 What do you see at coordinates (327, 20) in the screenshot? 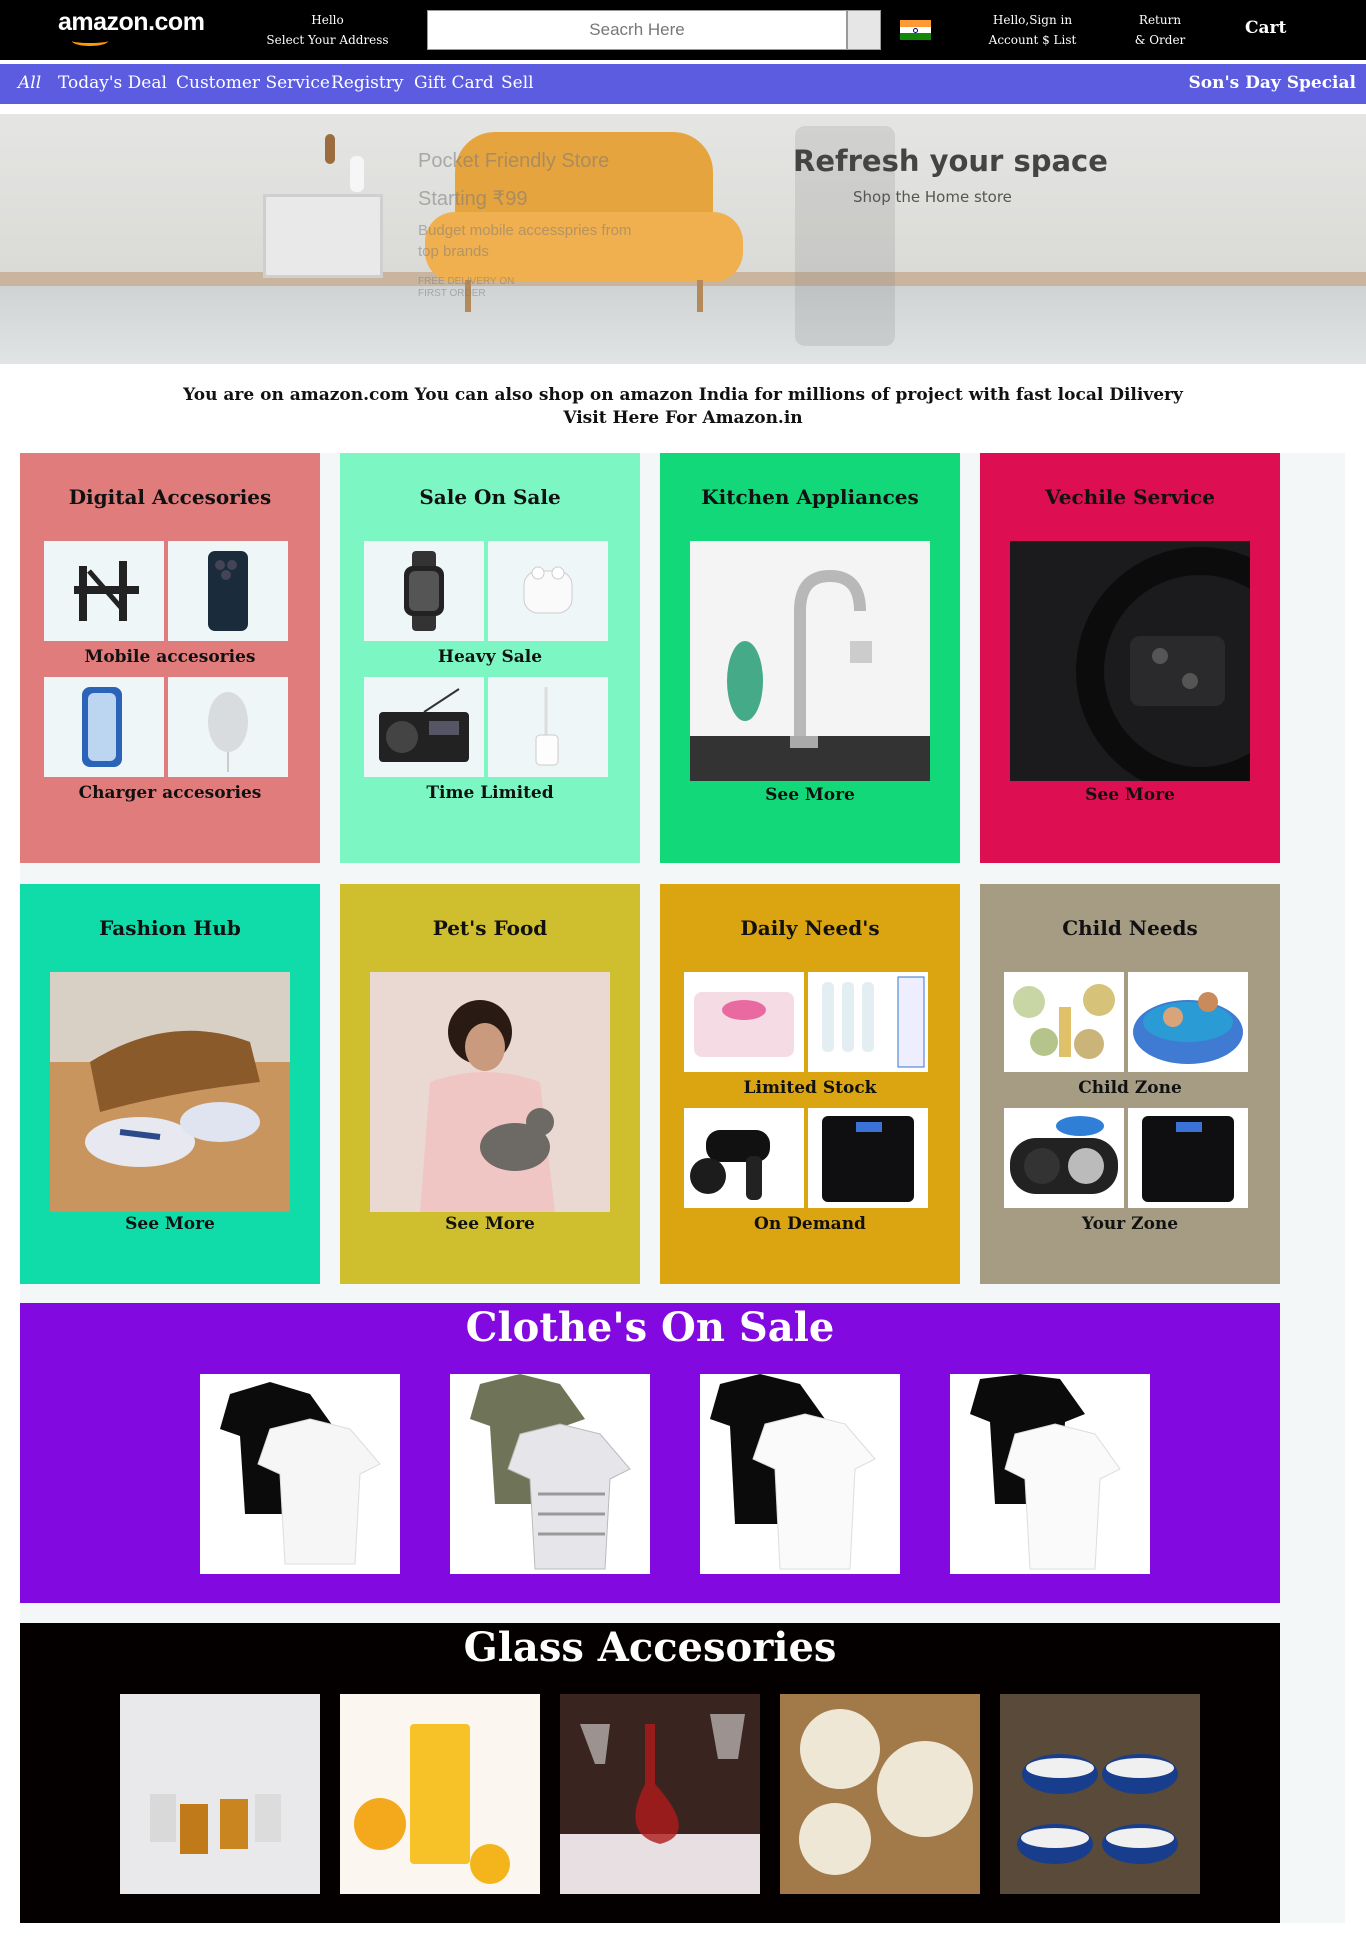
I see `address-greeting: Hello` at bounding box center [327, 20].